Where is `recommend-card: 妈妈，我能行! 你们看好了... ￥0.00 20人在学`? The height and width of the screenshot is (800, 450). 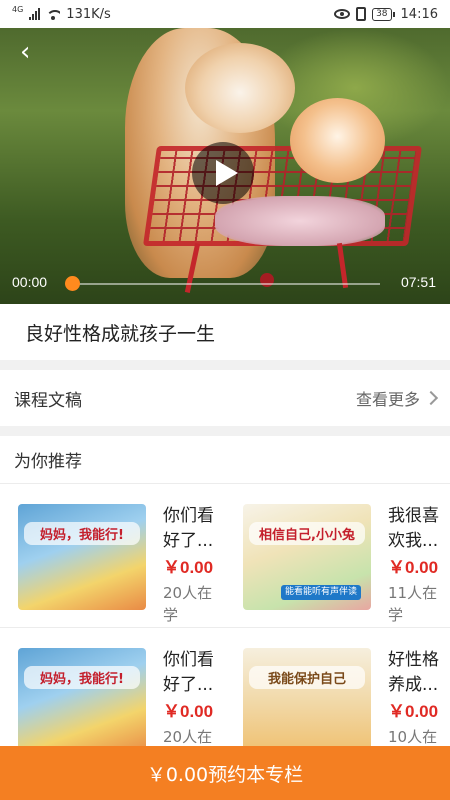 recommend-card: 妈妈，我能行! 你们看好了... ￥0.00 20人在学 is located at coordinates (112, 556).